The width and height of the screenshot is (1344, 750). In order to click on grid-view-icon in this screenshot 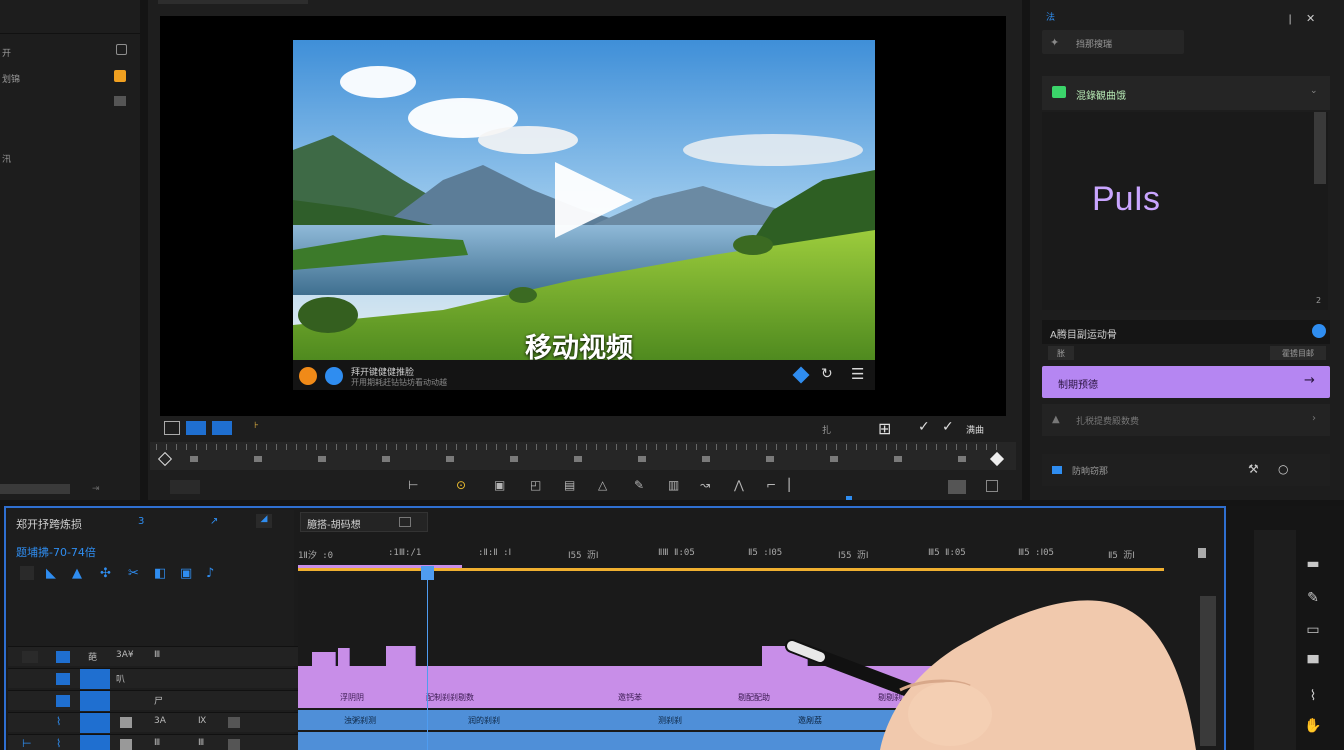, I will do `click(172, 428)`.